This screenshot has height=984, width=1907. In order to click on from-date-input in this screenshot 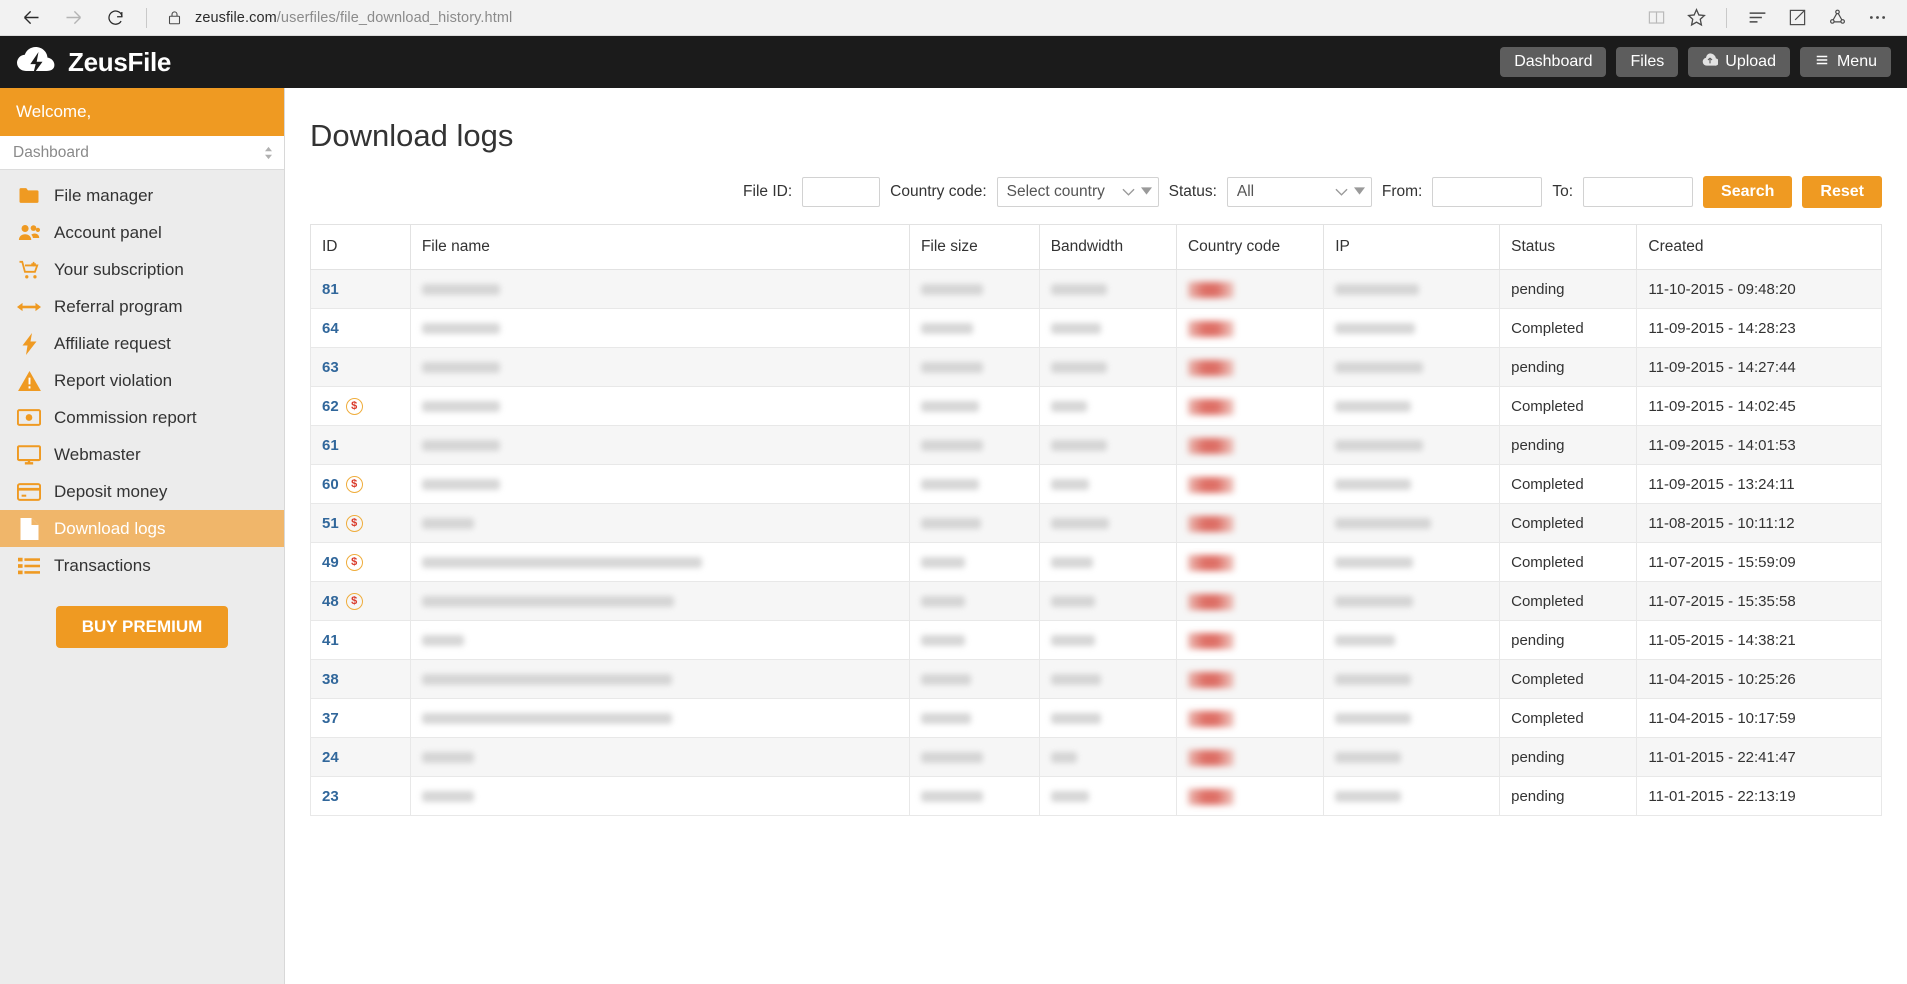, I will do `click(1487, 192)`.